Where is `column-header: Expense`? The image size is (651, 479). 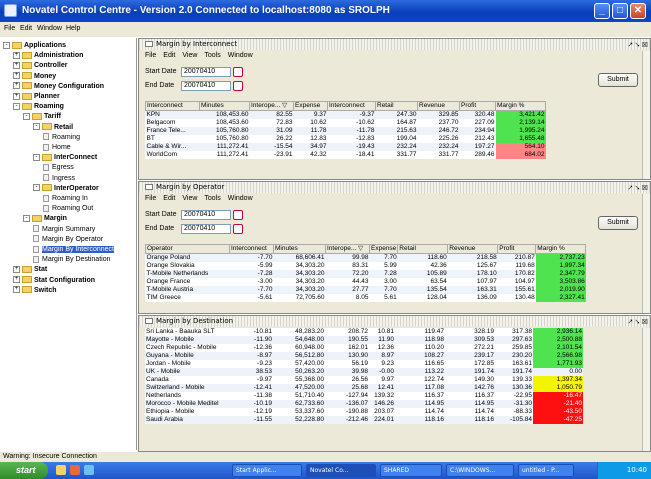
column-header: Expense is located at coordinates (310, 106).